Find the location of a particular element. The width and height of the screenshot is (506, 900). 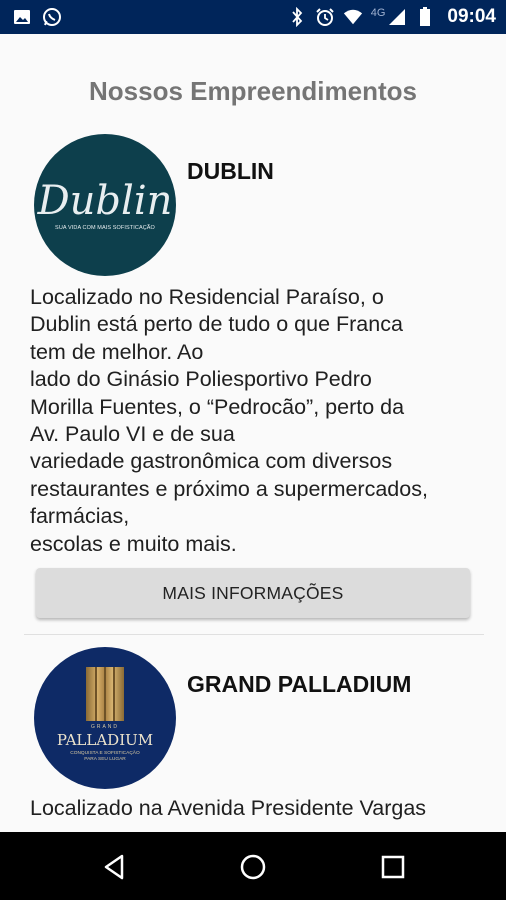

logo-small-text: GRAND is located at coordinates (105, 727).